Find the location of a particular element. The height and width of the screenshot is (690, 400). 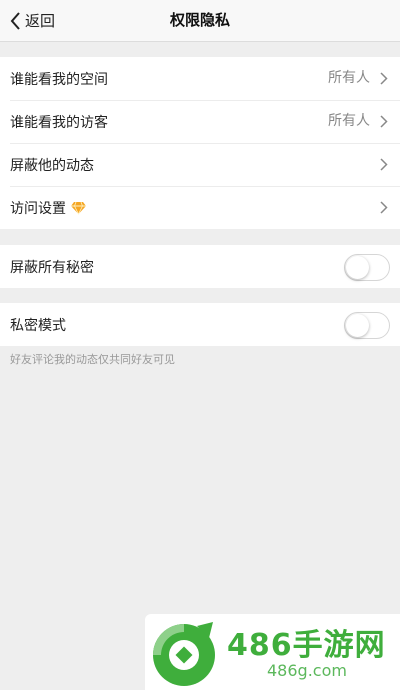

watermark-url: 486g.com is located at coordinates (307, 670).